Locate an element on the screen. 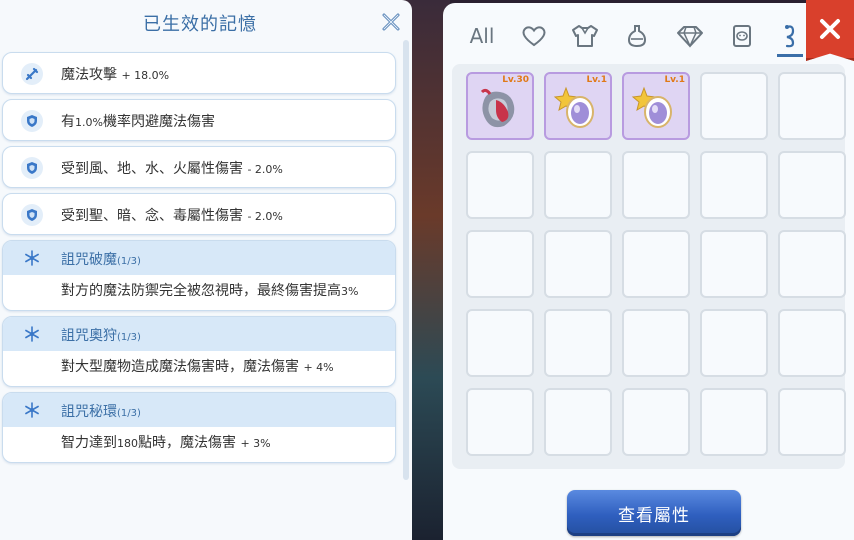  curse-name: 詛咒奧狩 is located at coordinates (89, 336).